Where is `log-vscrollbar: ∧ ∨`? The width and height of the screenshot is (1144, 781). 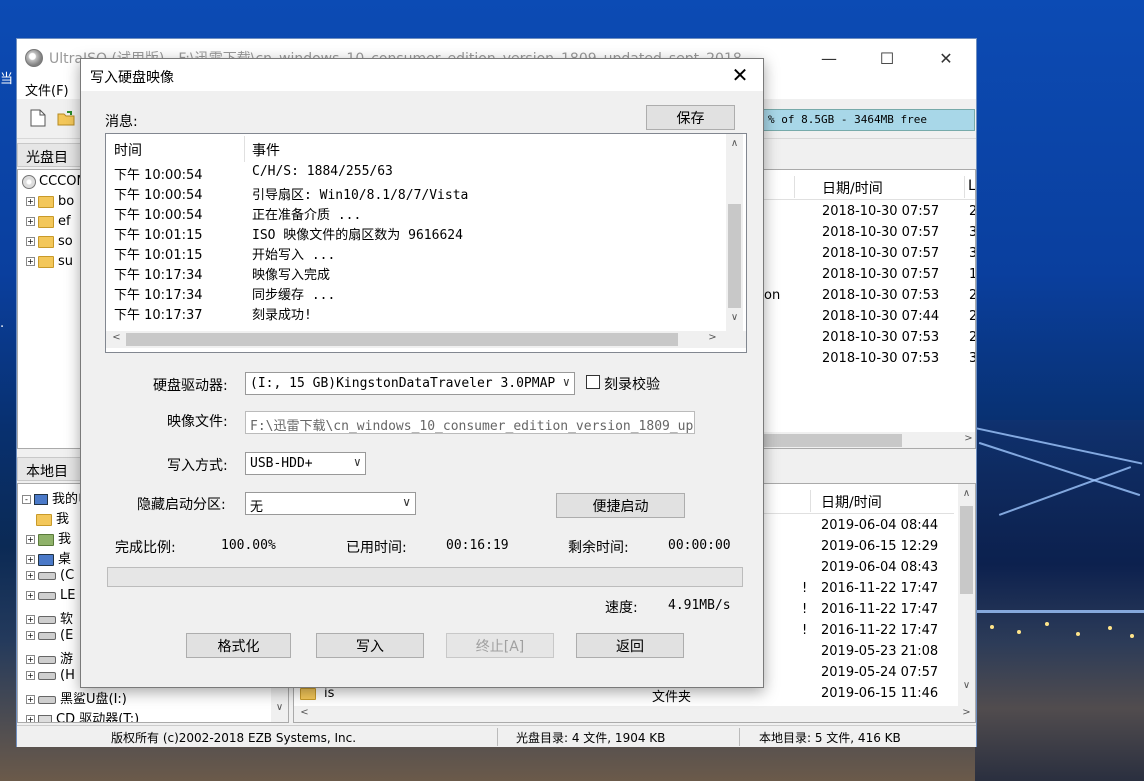
log-vscrollbar: ∧ ∨ is located at coordinates (734, 232).